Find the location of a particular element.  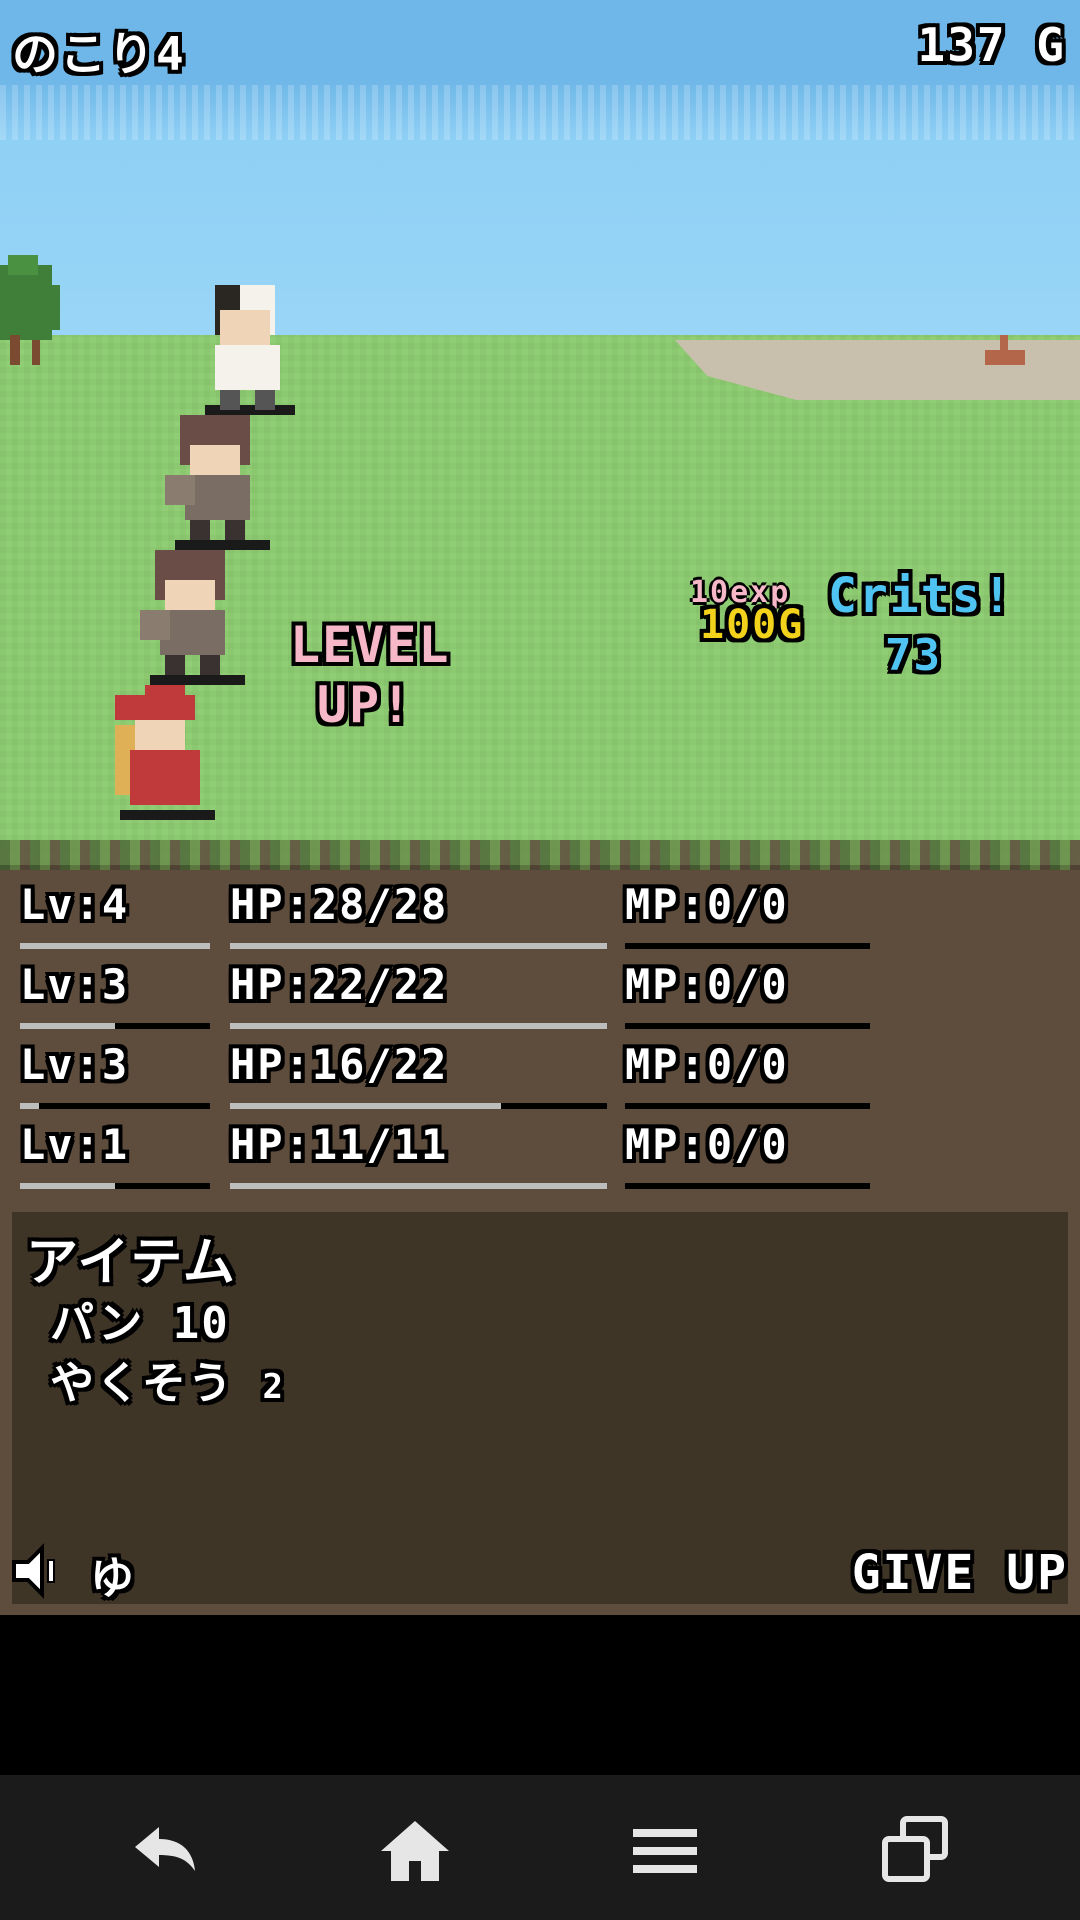

gold-gain-popup: 100G is located at coordinates (752, 625).